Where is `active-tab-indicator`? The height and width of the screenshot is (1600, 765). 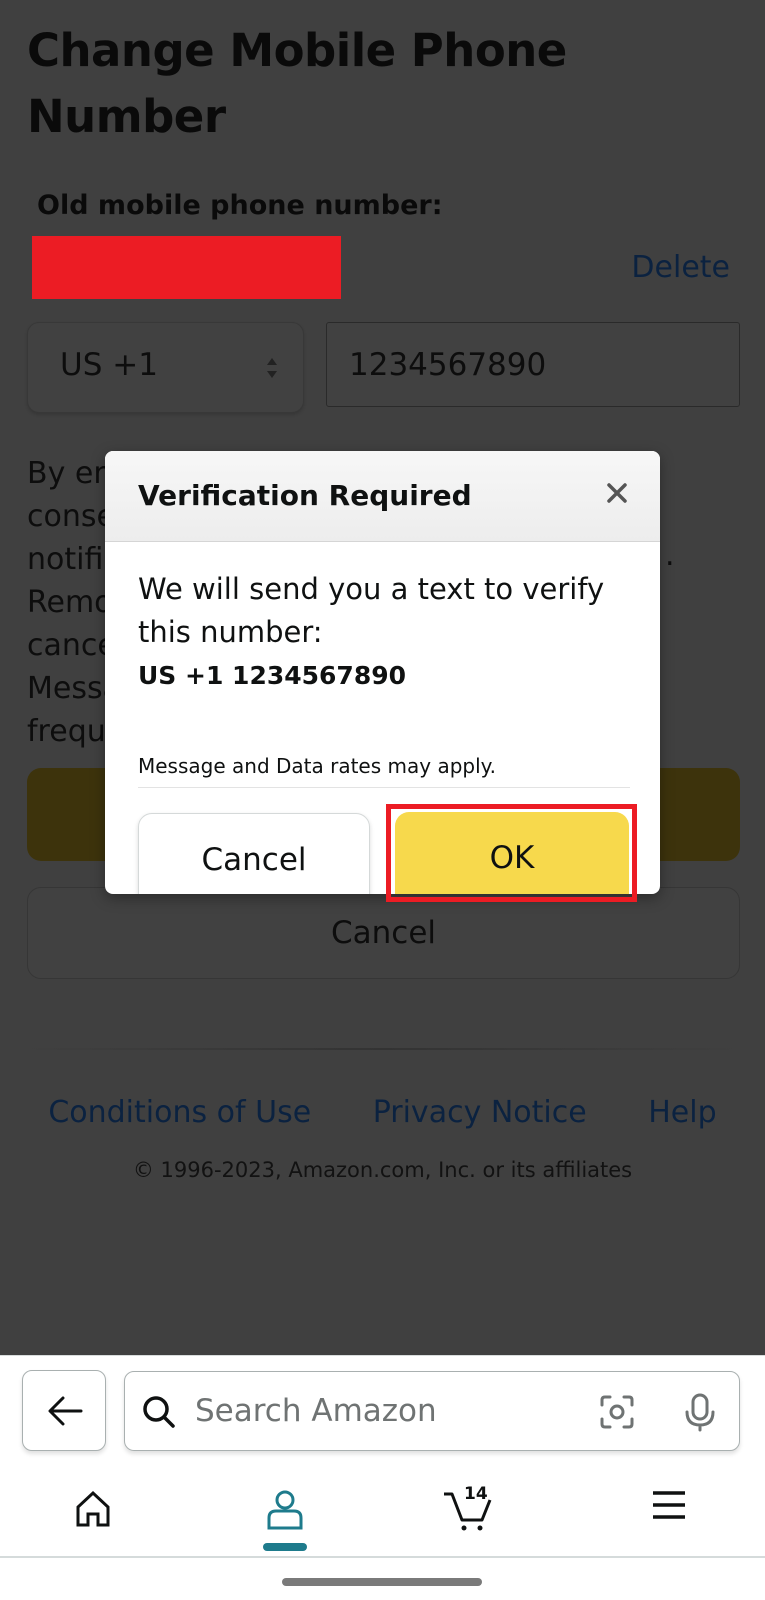
active-tab-indicator is located at coordinates (285, 1547).